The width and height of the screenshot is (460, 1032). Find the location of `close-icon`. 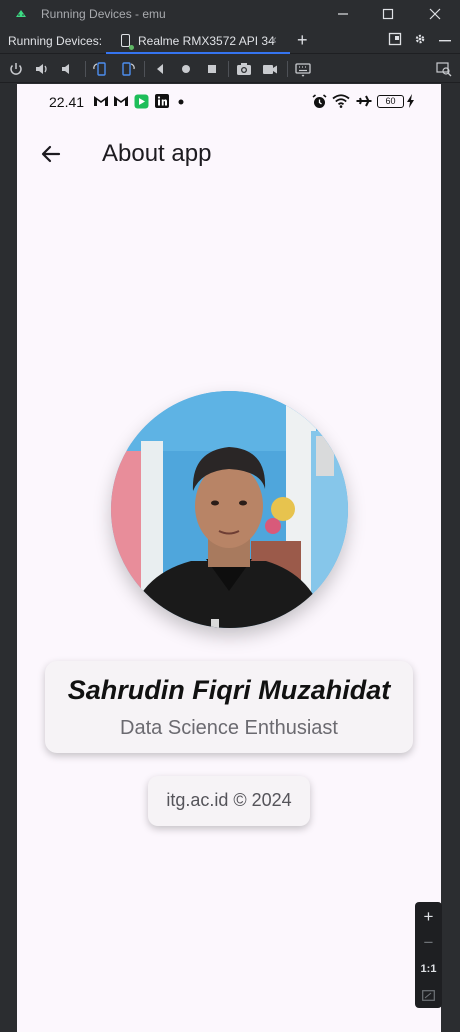

close-icon is located at coordinates (435, 14).